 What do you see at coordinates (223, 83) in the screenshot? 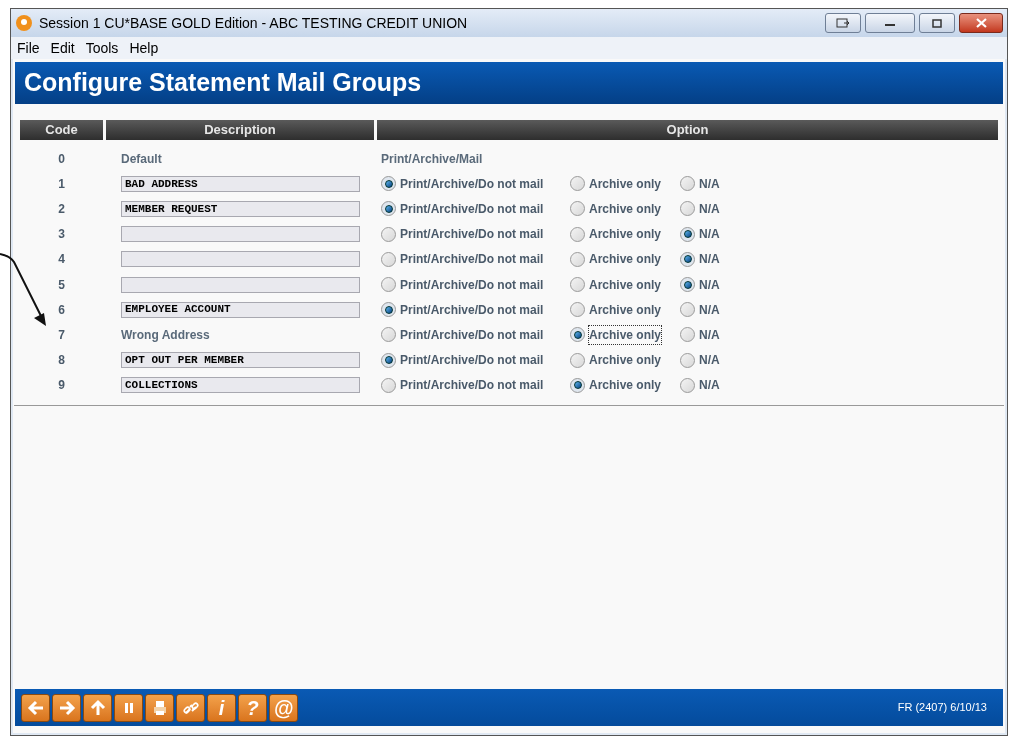
I see `page-title: Configure Statement Mail Groups` at bounding box center [223, 83].